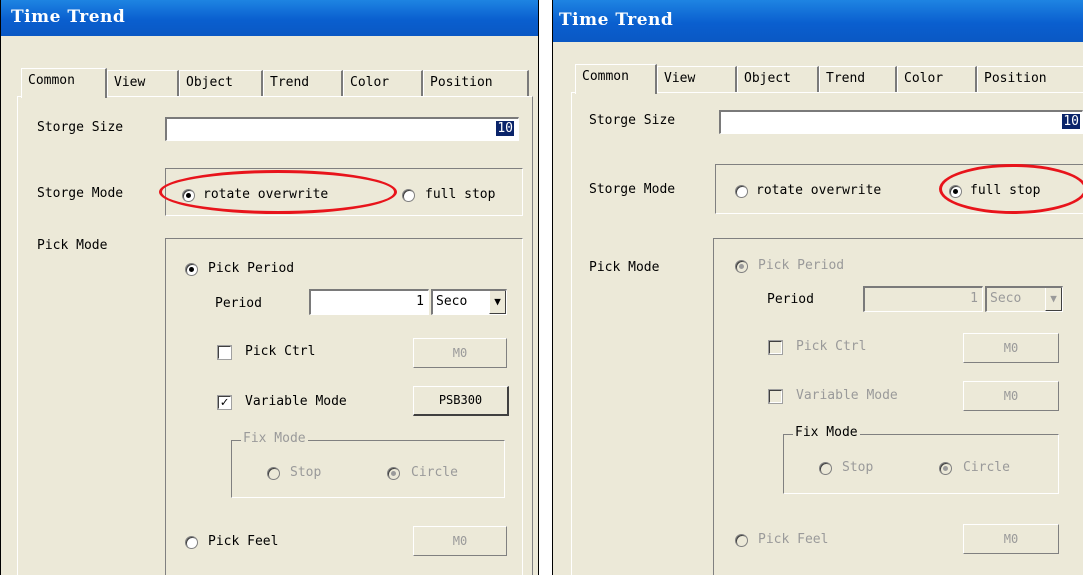  What do you see at coordinates (775, 396) in the screenshot?
I see `variable-mode-checkbox` at bounding box center [775, 396].